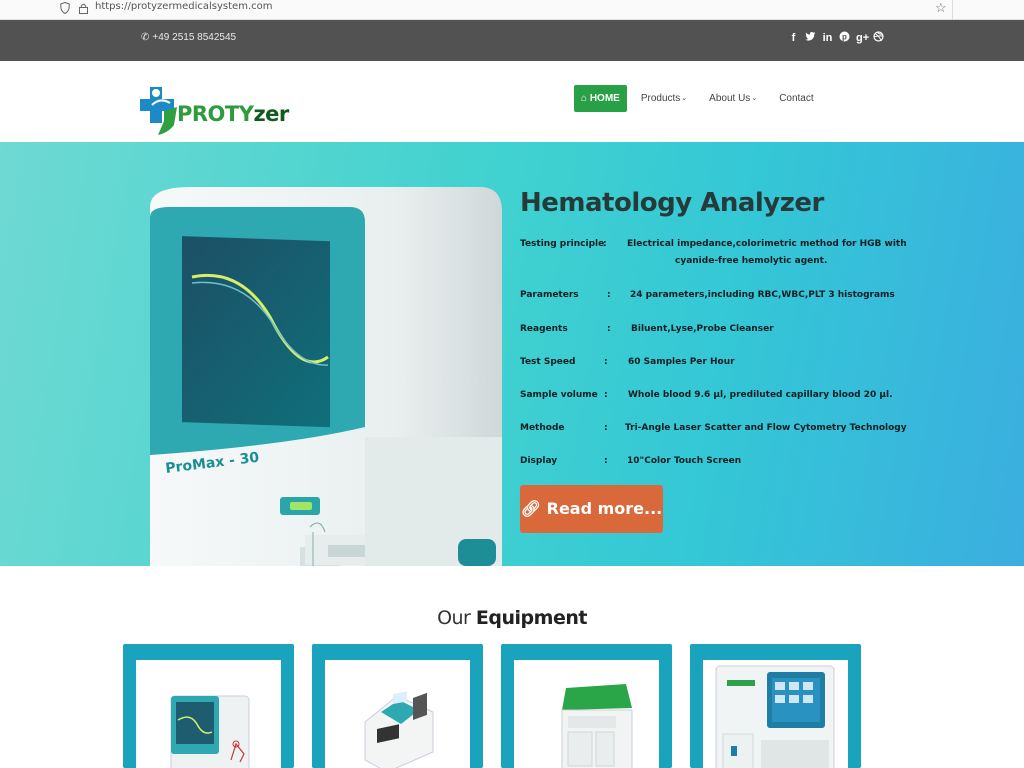 This screenshot has width=1024, height=768. What do you see at coordinates (681, 362) in the screenshot?
I see `spec-value: 60 Samples Per Hour` at bounding box center [681, 362].